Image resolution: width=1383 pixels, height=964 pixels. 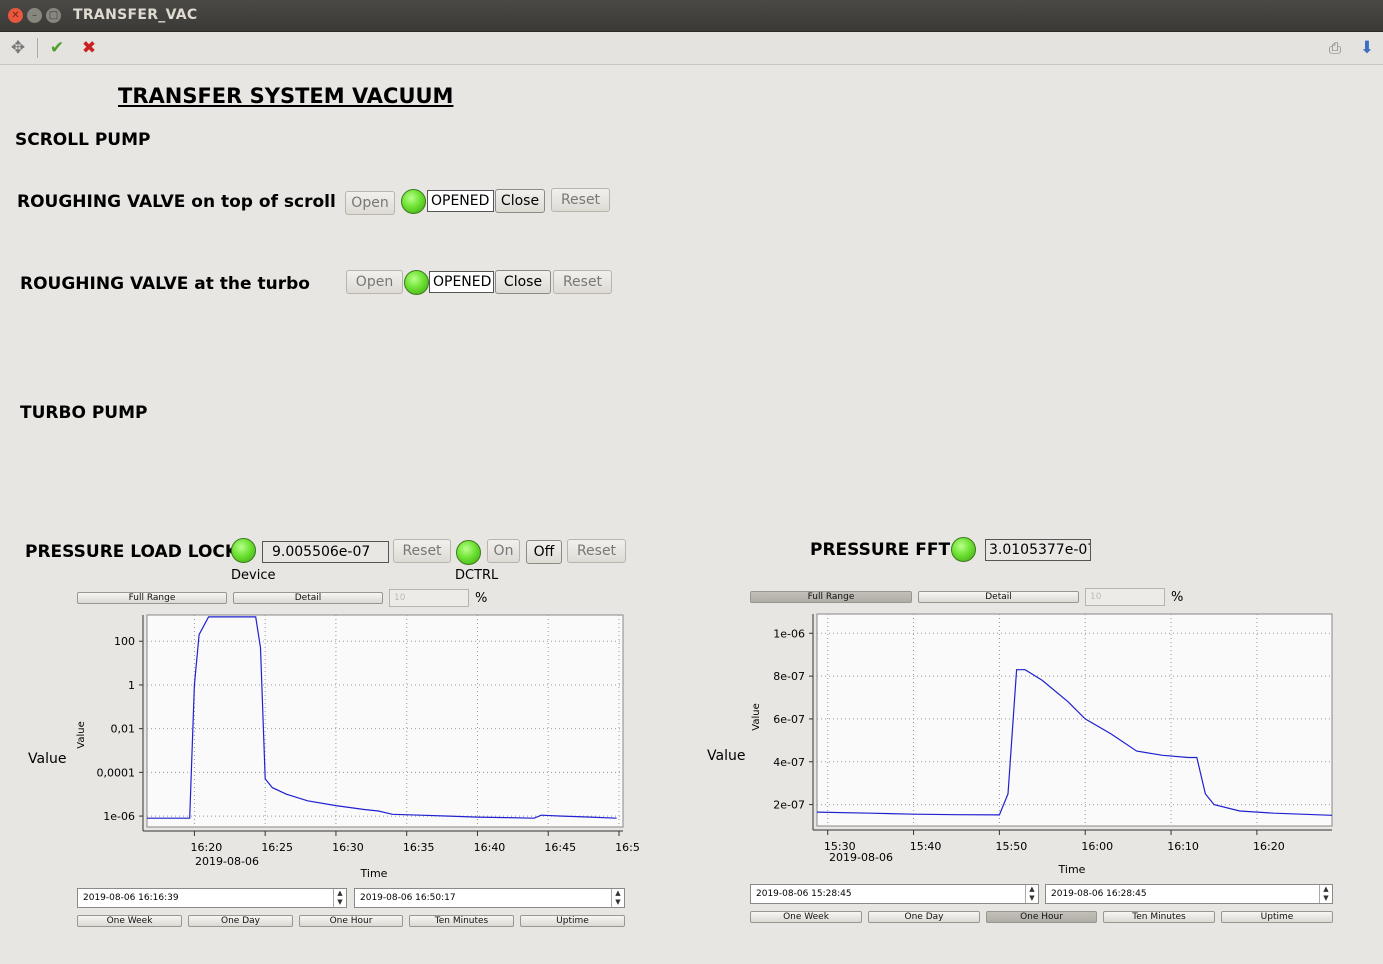 I want to click on dctrl-on-button: On, so click(x=503, y=551).